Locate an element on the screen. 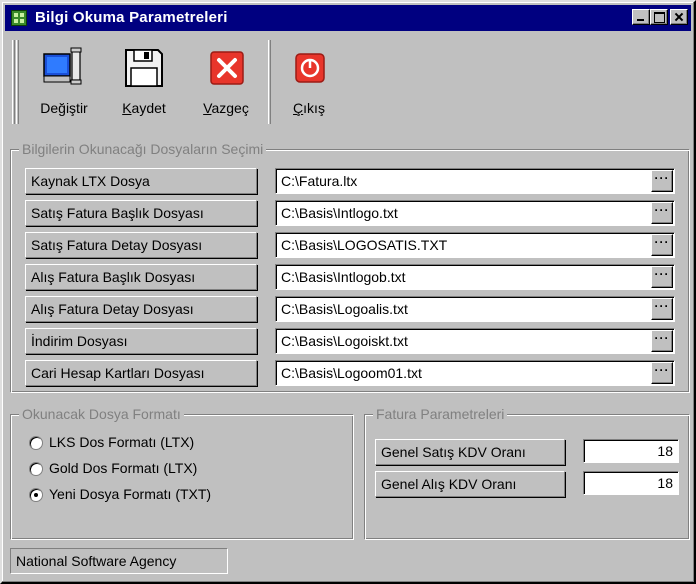  file-row-label: Satış Fatura Detay Dosyası is located at coordinates (141, 245).